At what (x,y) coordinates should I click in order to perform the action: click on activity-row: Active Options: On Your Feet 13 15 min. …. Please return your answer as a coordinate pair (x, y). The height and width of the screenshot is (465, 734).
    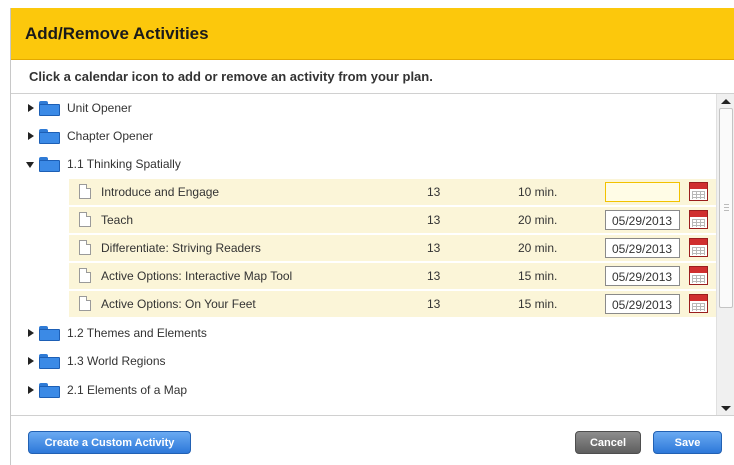
    Looking at the image, I should click on (392, 304).